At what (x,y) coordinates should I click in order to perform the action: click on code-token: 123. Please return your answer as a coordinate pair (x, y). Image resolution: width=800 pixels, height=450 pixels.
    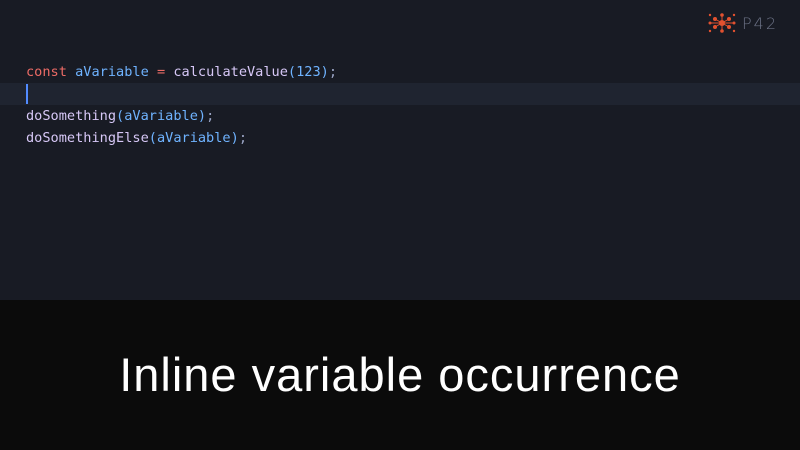
    Looking at the image, I should click on (308, 72).